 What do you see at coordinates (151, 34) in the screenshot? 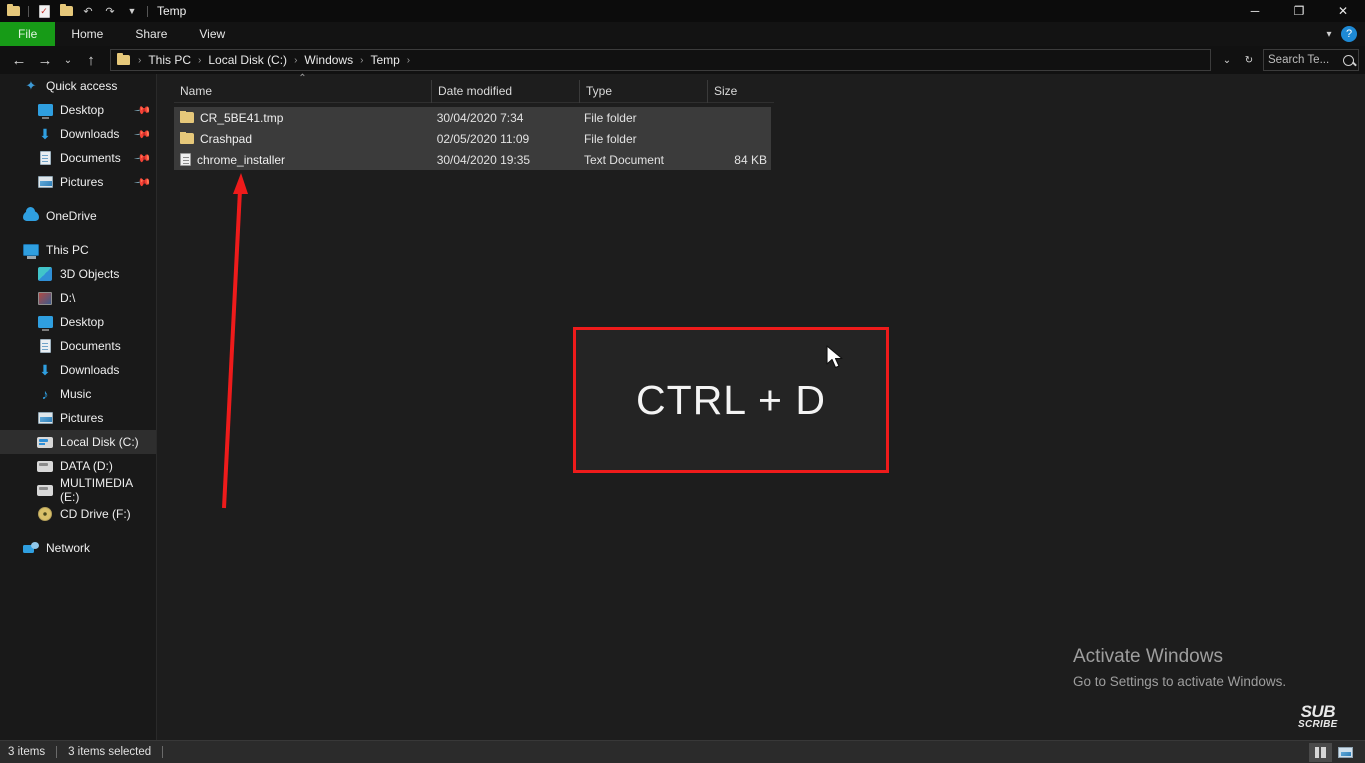
I see `tab-share: Share` at bounding box center [151, 34].